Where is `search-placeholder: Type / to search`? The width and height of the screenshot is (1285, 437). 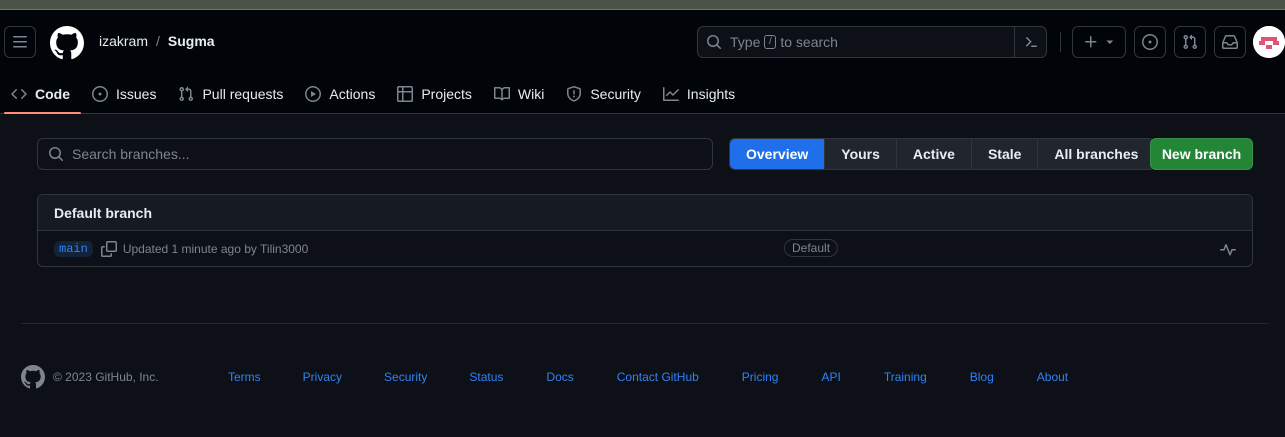 search-placeholder: Type / to search is located at coordinates (784, 42).